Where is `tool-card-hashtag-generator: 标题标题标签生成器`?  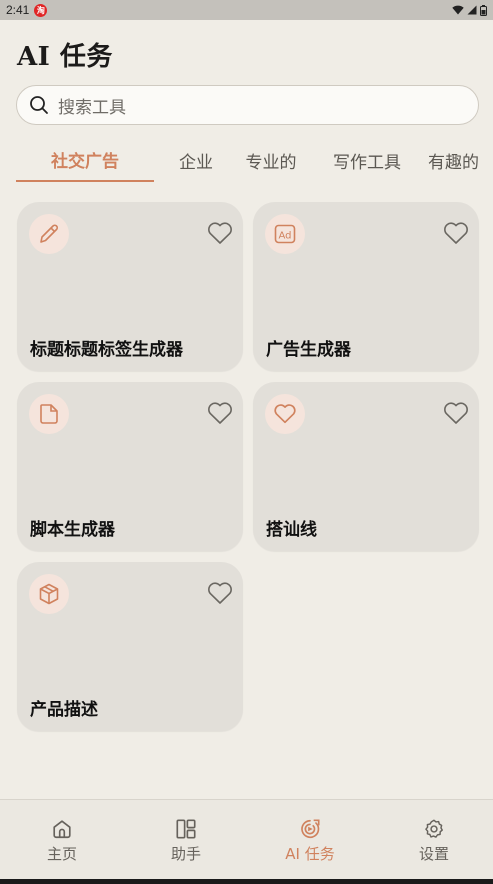 tool-card-hashtag-generator: 标题标题标签生成器 is located at coordinates (130, 286).